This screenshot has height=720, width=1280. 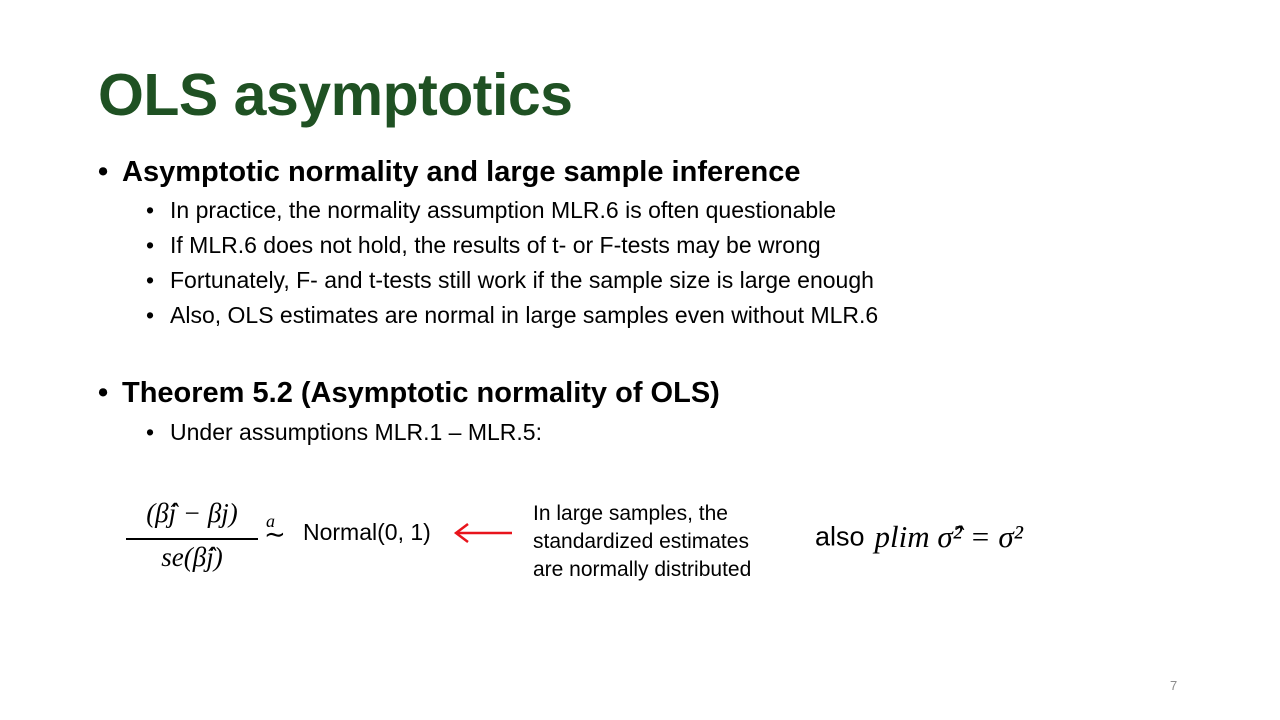 I want to click on approx-distributed-symbol: ∼, so click(x=275, y=534).